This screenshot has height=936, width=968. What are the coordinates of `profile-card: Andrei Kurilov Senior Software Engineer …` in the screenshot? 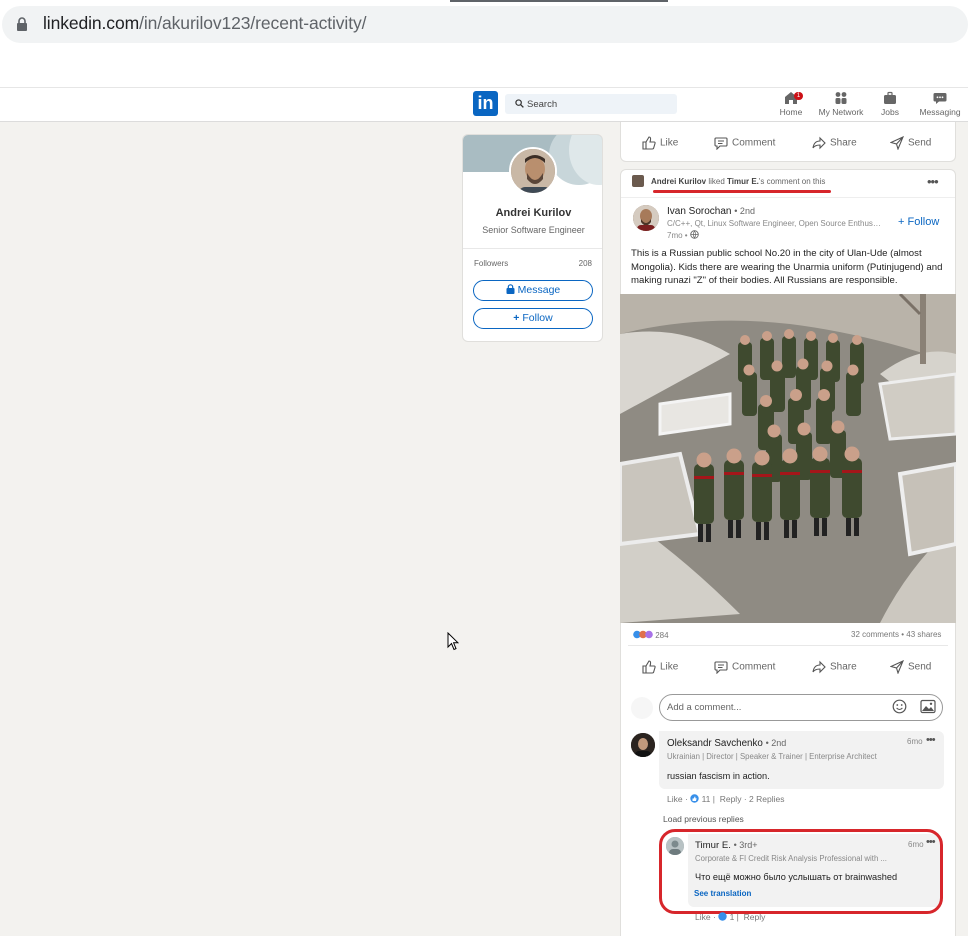 It's located at (532, 238).